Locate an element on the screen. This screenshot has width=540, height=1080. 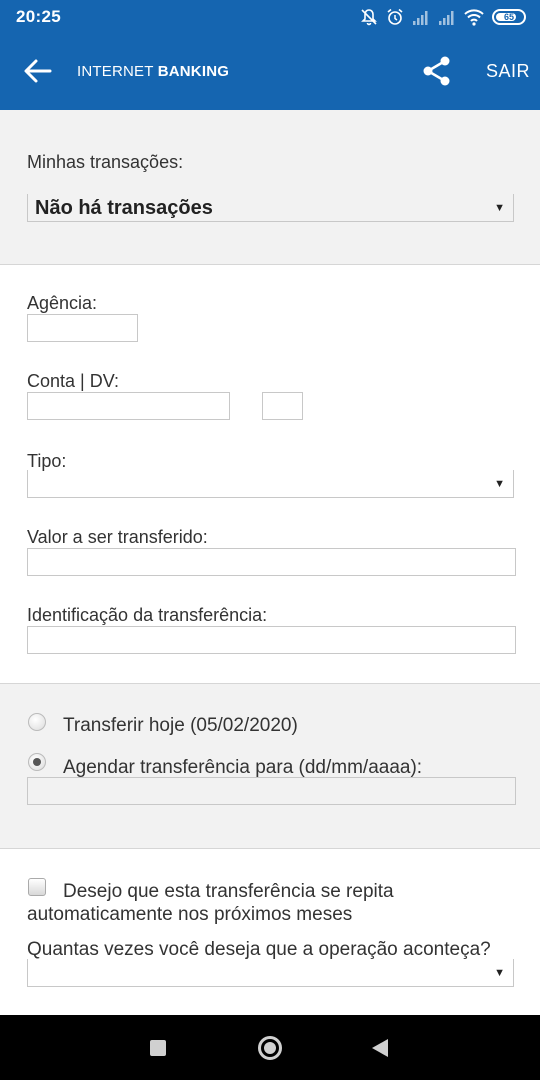
account-label: Conta | DV: is located at coordinates (73, 381).